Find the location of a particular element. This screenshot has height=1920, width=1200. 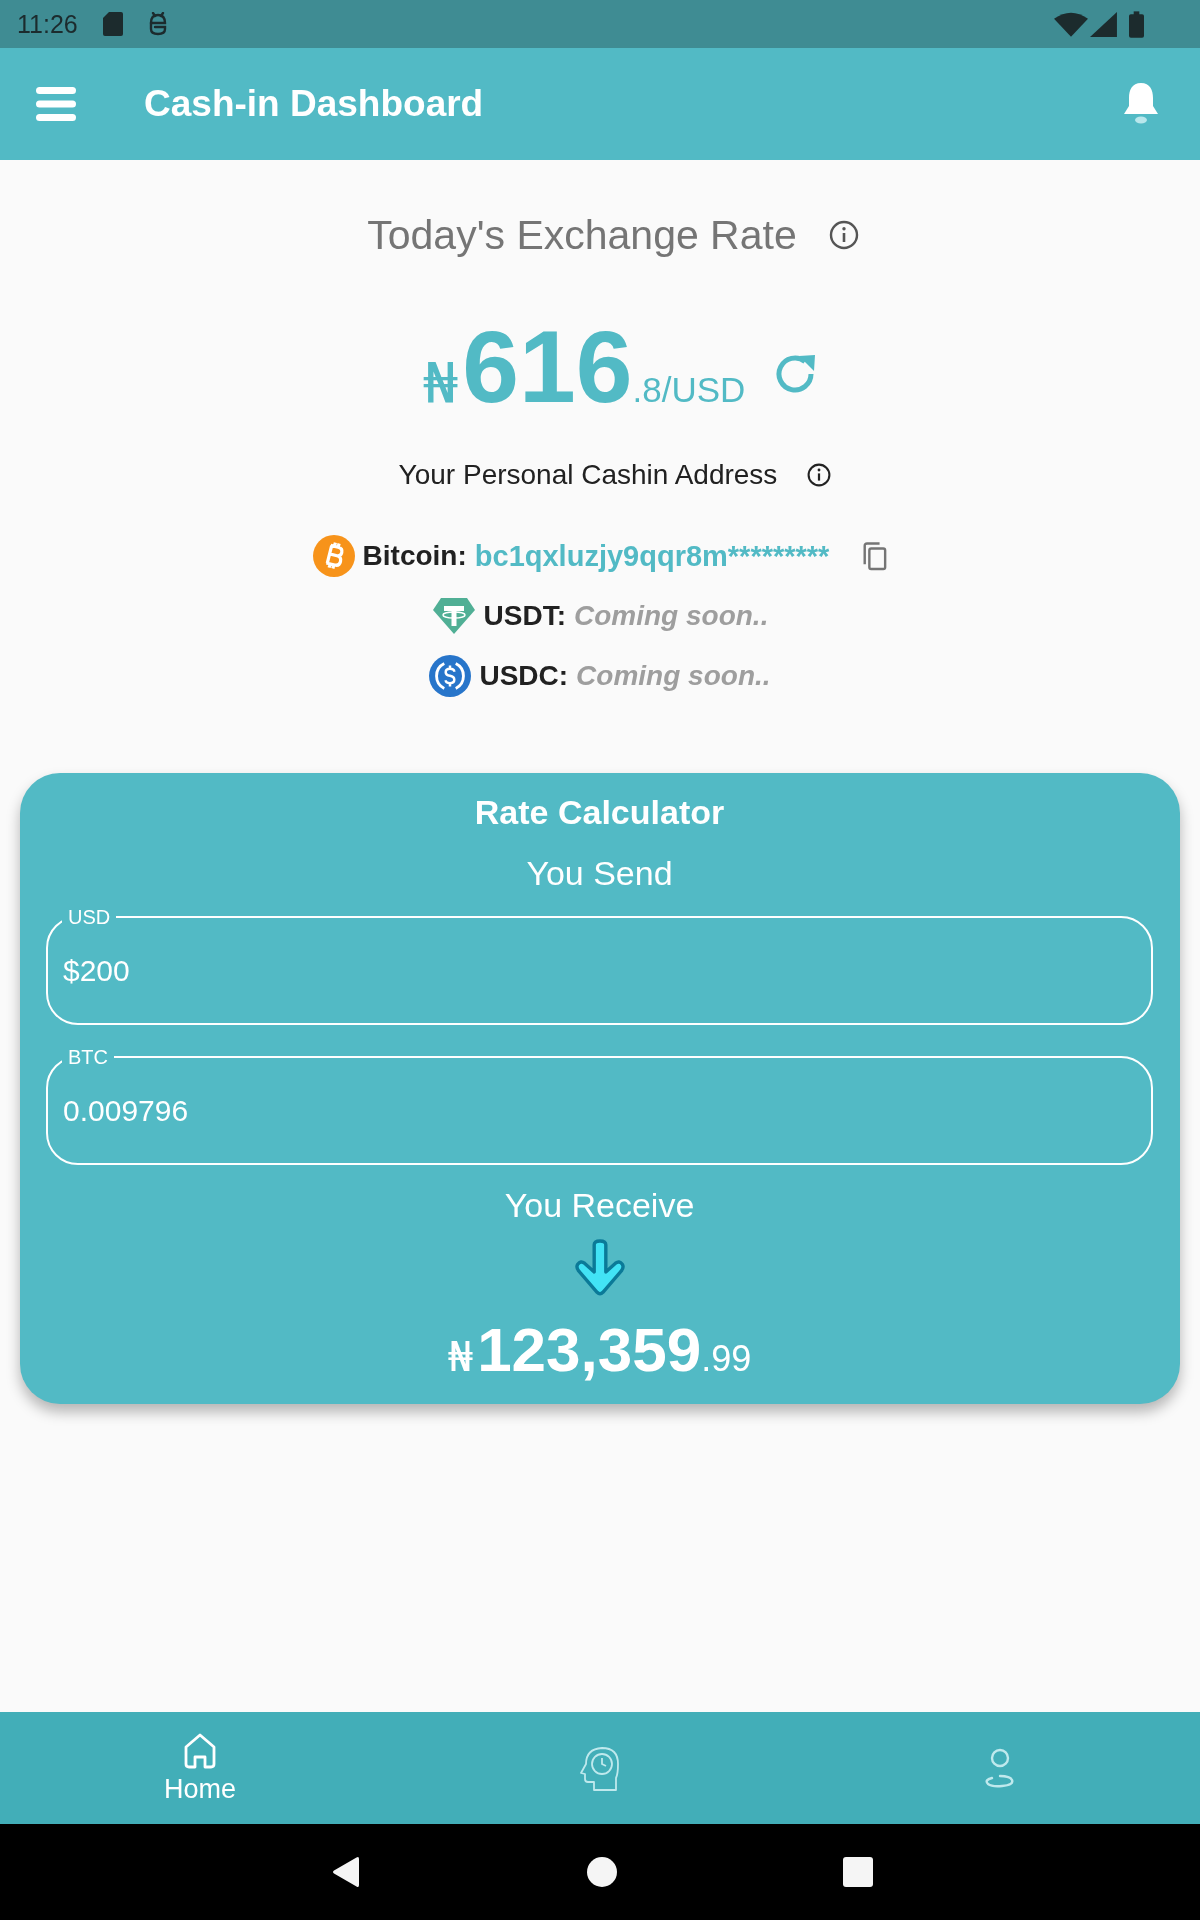

usdc-logo-icon is located at coordinates (450, 676).